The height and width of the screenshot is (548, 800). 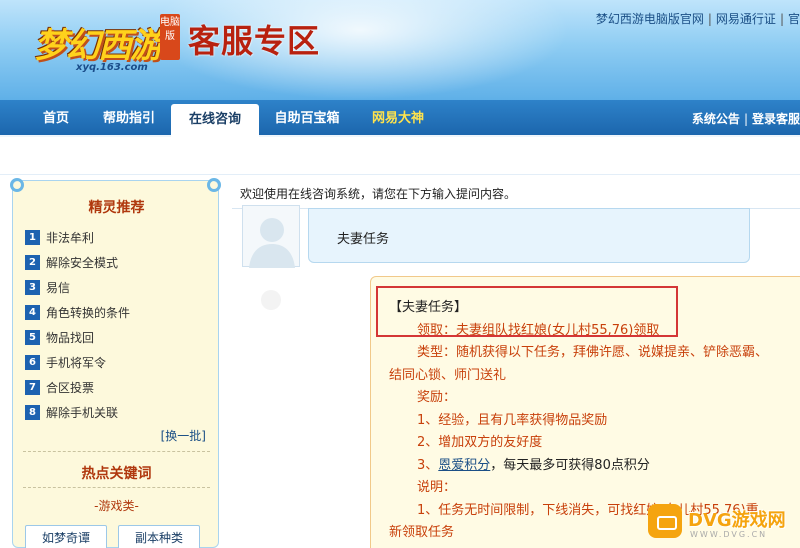 I want to click on list-item: 5 物品找回, so click(x=117, y=337).